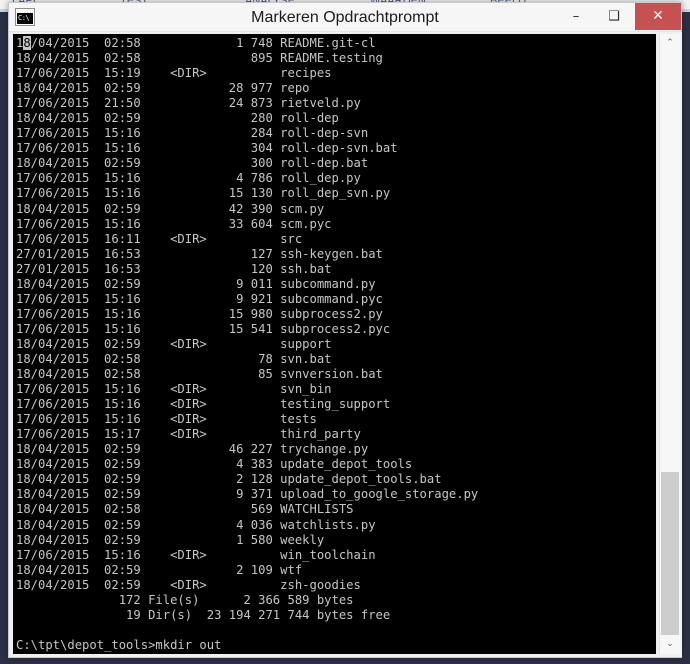  What do you see at coordinates (670, 553) in the screenshot?
I see `scrollbar-thumb` at bounding box center [670, 553].